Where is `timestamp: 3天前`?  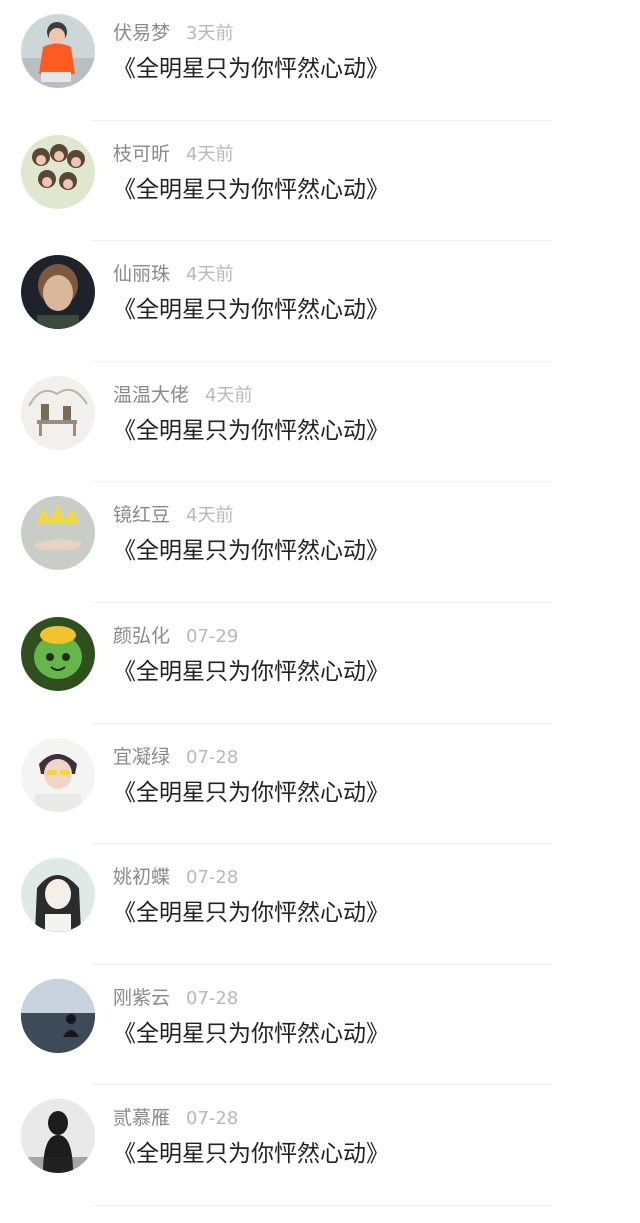 timestamp: 3天前 is located at coordinates (210, 33).